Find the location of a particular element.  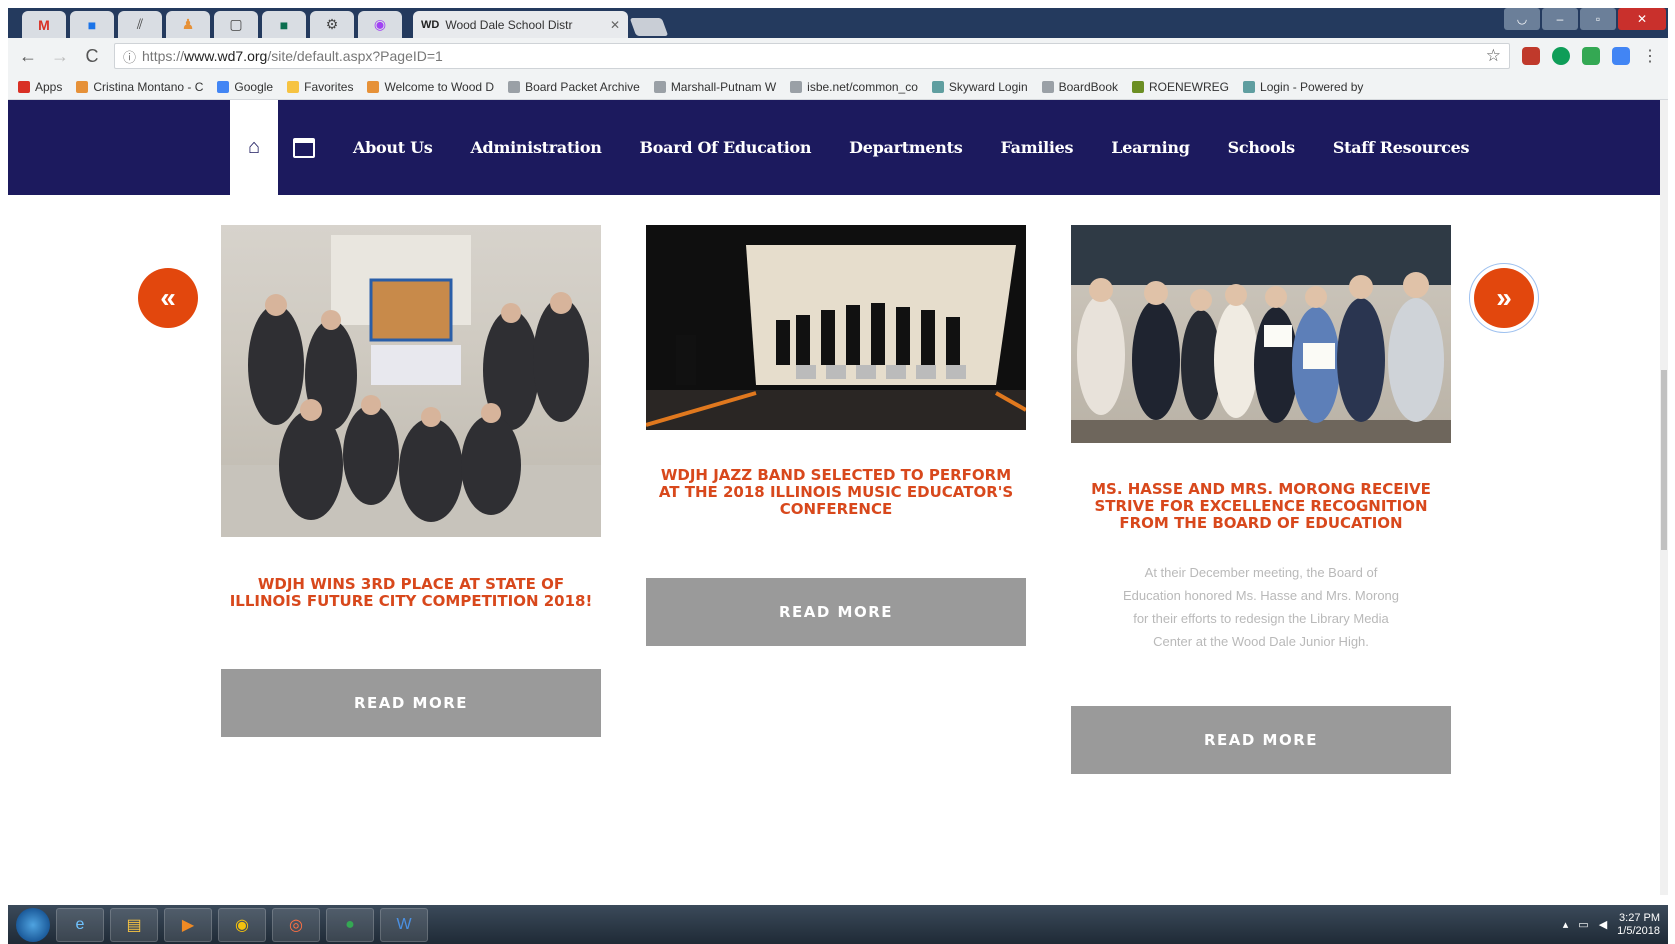

volume-icon: ◀ is located at coordinates (1603, 924).